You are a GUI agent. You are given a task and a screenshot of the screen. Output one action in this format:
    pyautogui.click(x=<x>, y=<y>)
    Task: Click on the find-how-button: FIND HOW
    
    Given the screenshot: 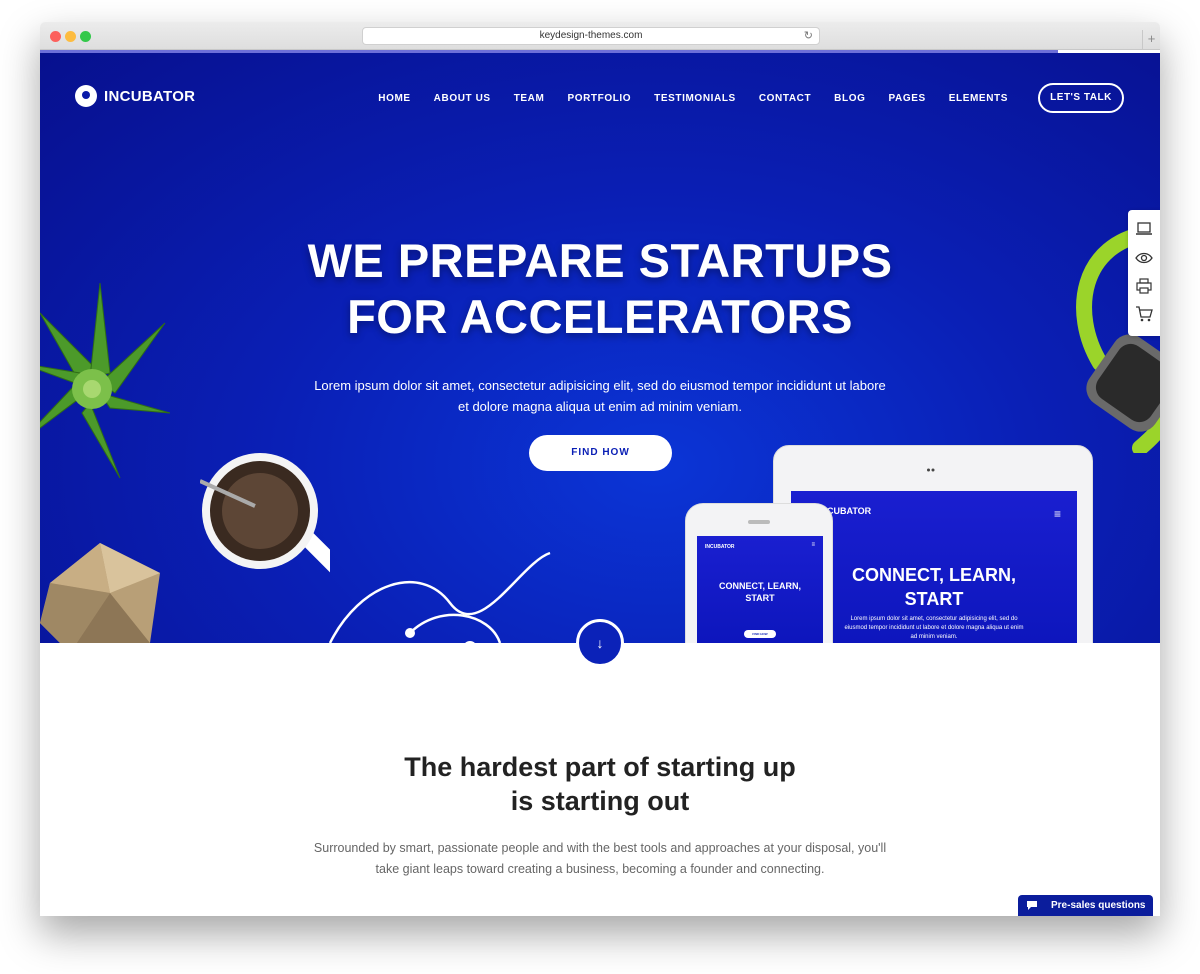 What is the action you would take?
    pyautogui.click(x=600, y=453)
    